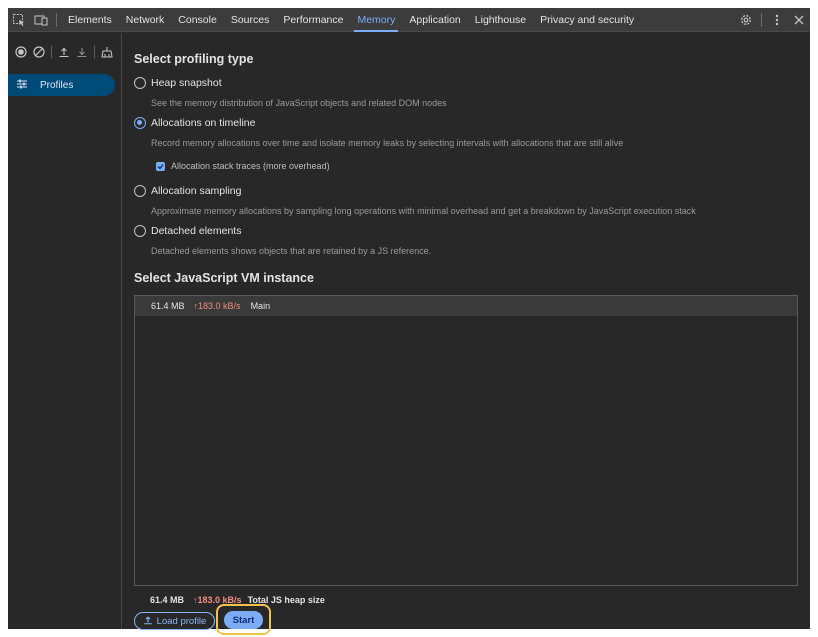 This screenshot has width=818, height=637. What do you see at coordinates (167, 600) in the screenshot?
I see `total-heap-size: 61.4 MB` at bounding box center [167, 600].